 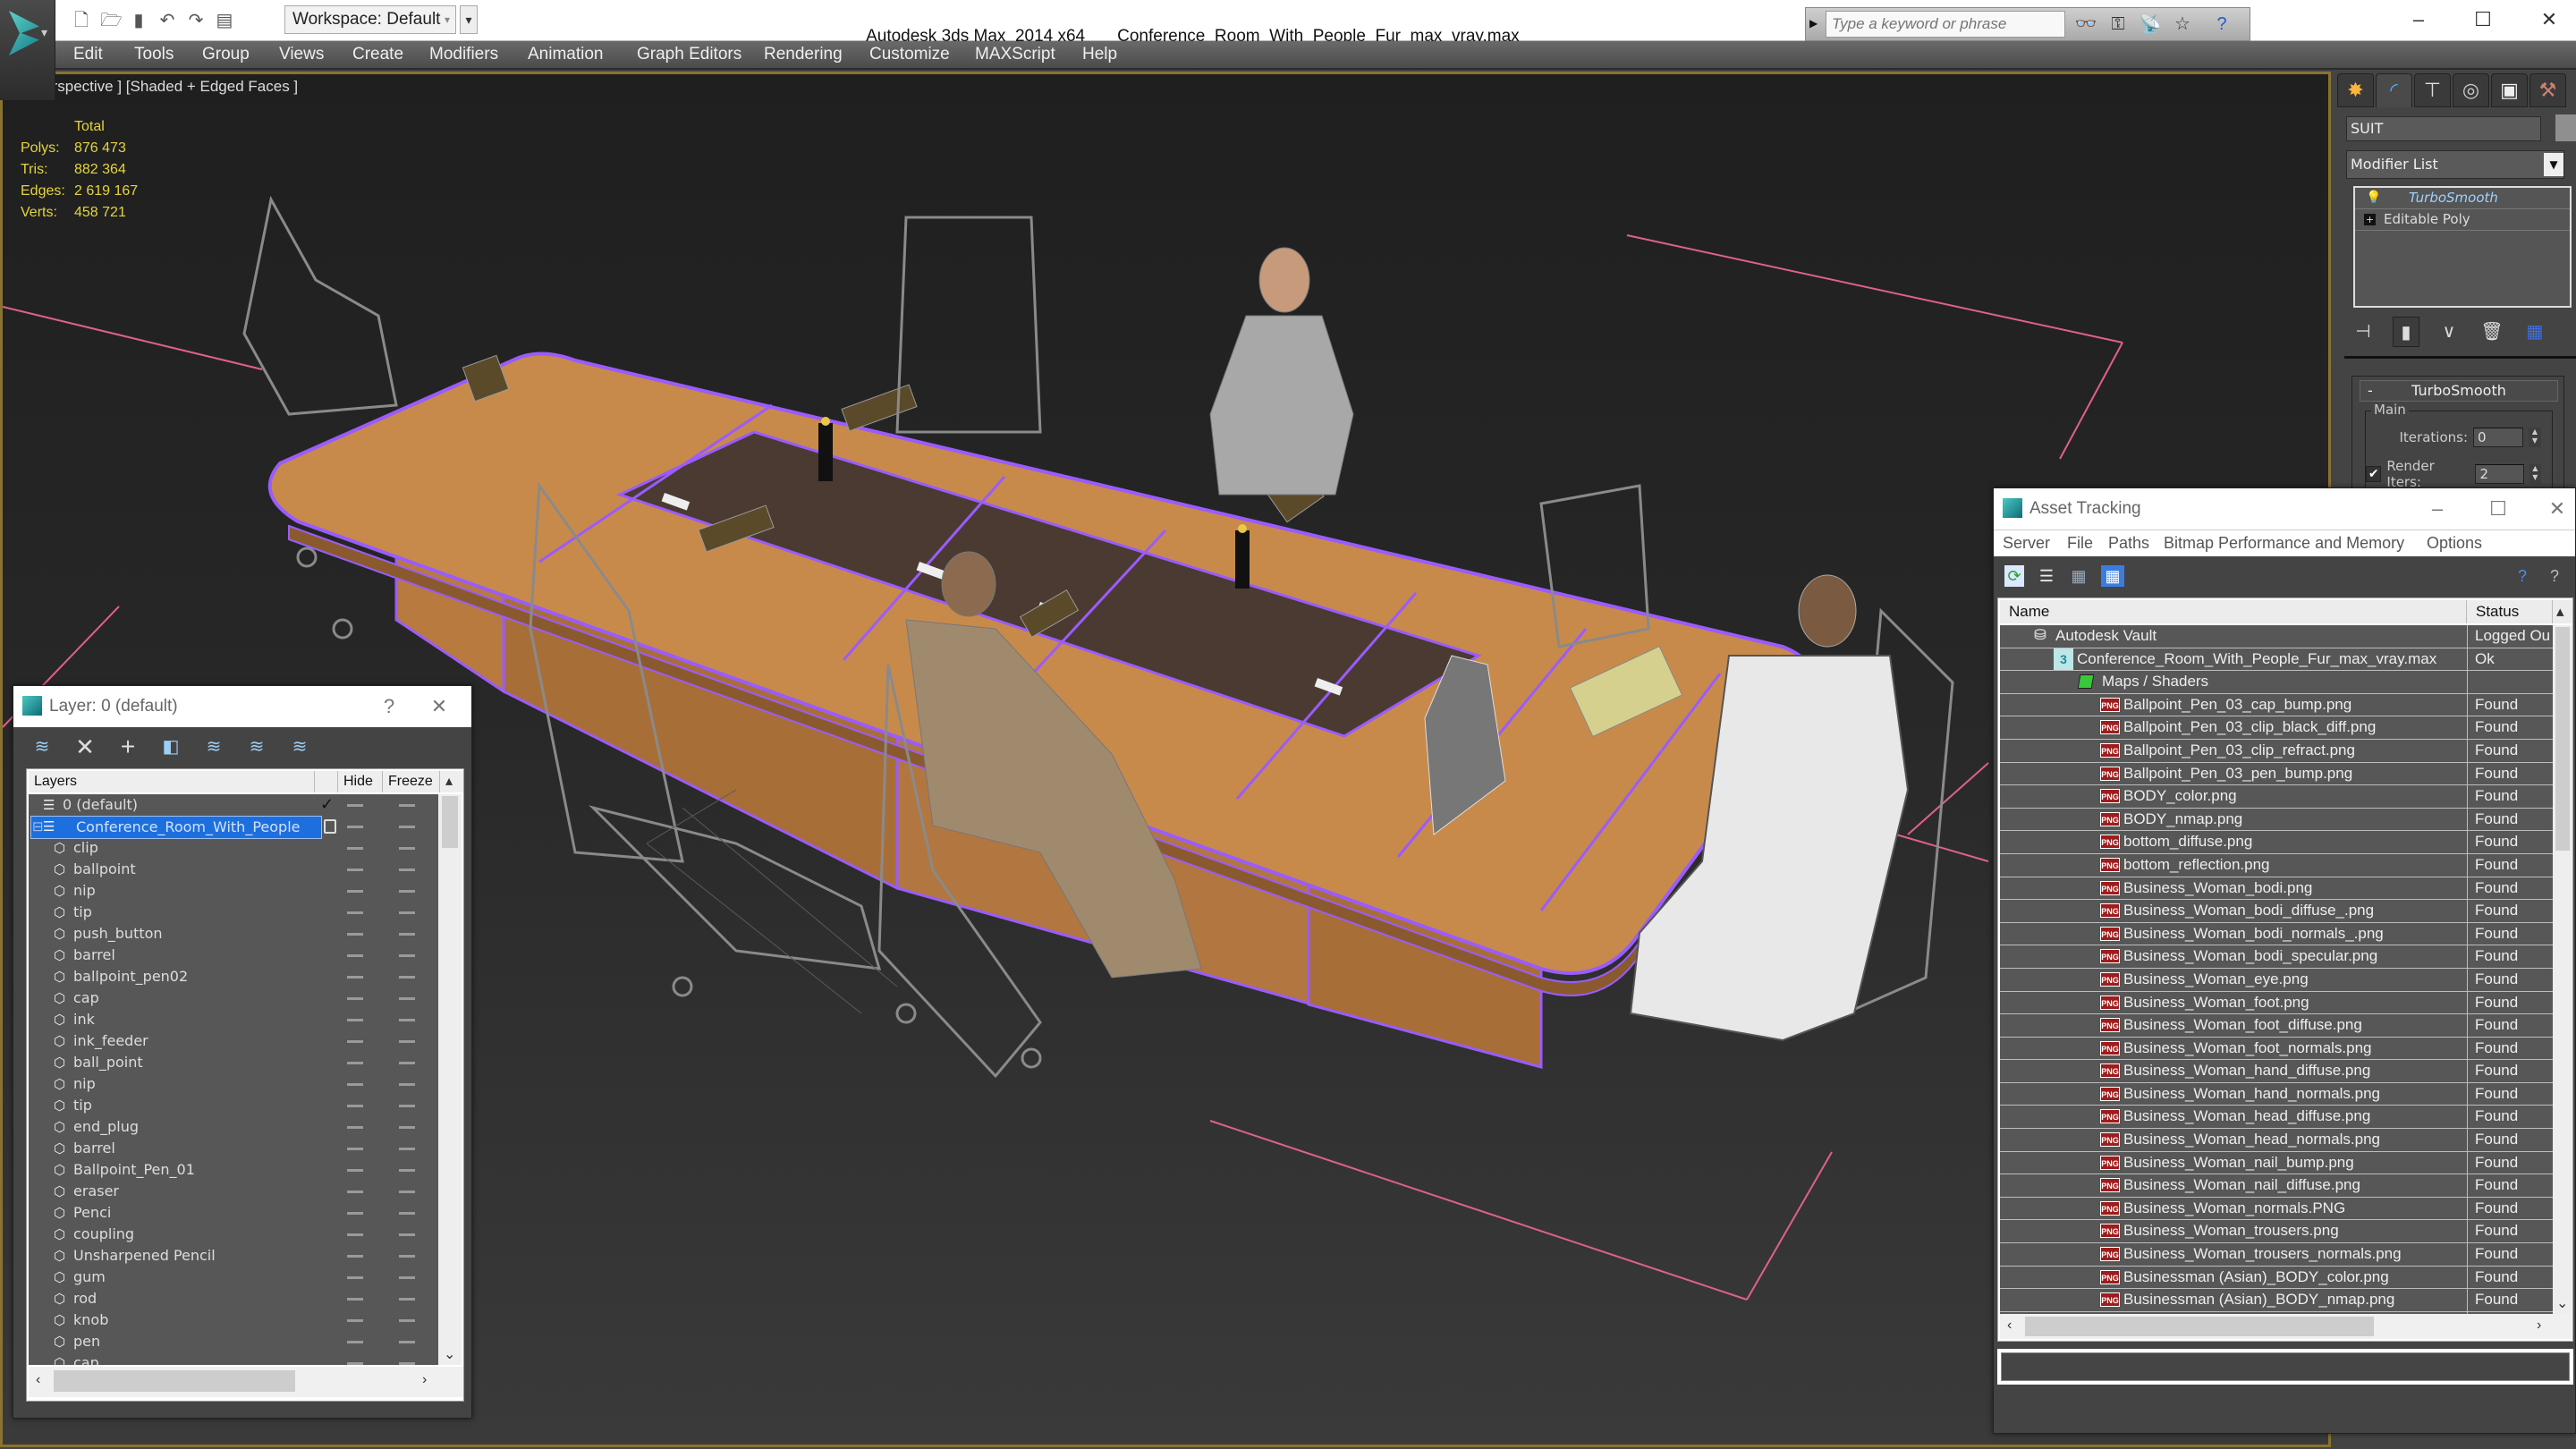 I want to click on undo-icon: ↶, so click(x=167, y=20).